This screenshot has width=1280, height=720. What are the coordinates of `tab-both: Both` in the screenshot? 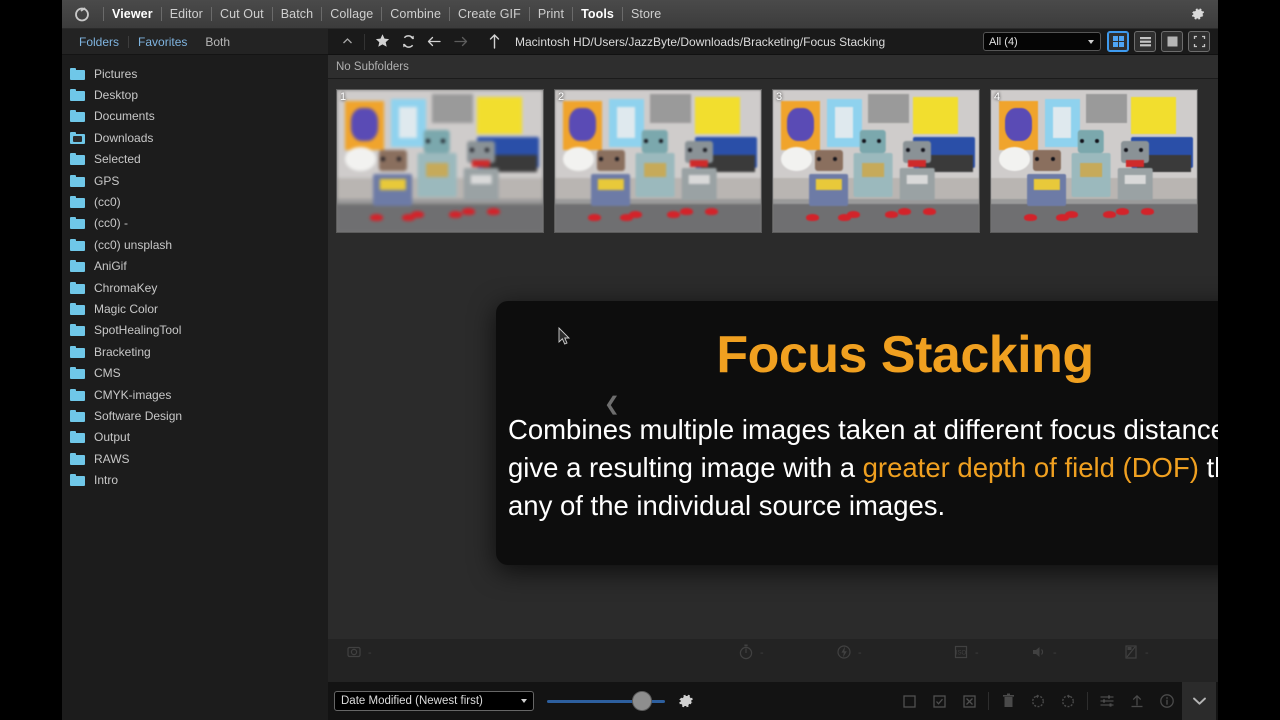 It's located at (217, 42).